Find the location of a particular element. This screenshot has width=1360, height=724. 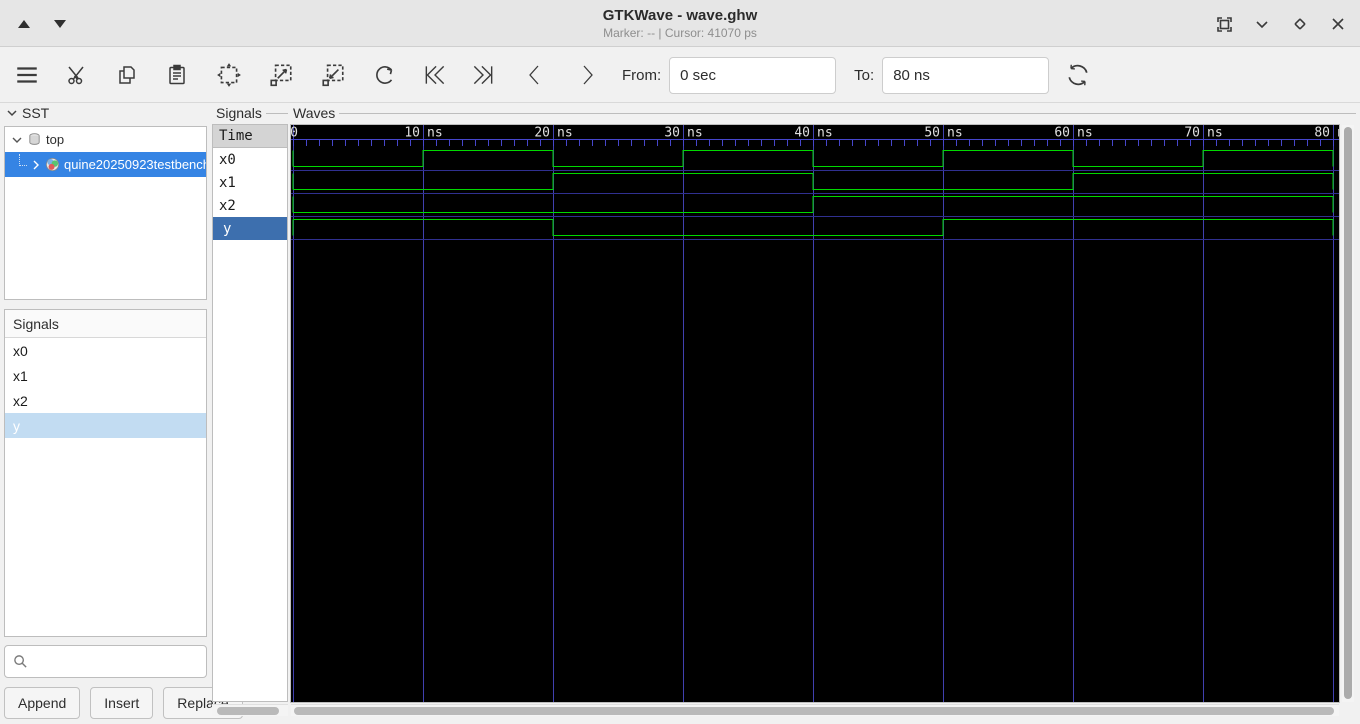

menu-button is located at coordinates (27, 75).